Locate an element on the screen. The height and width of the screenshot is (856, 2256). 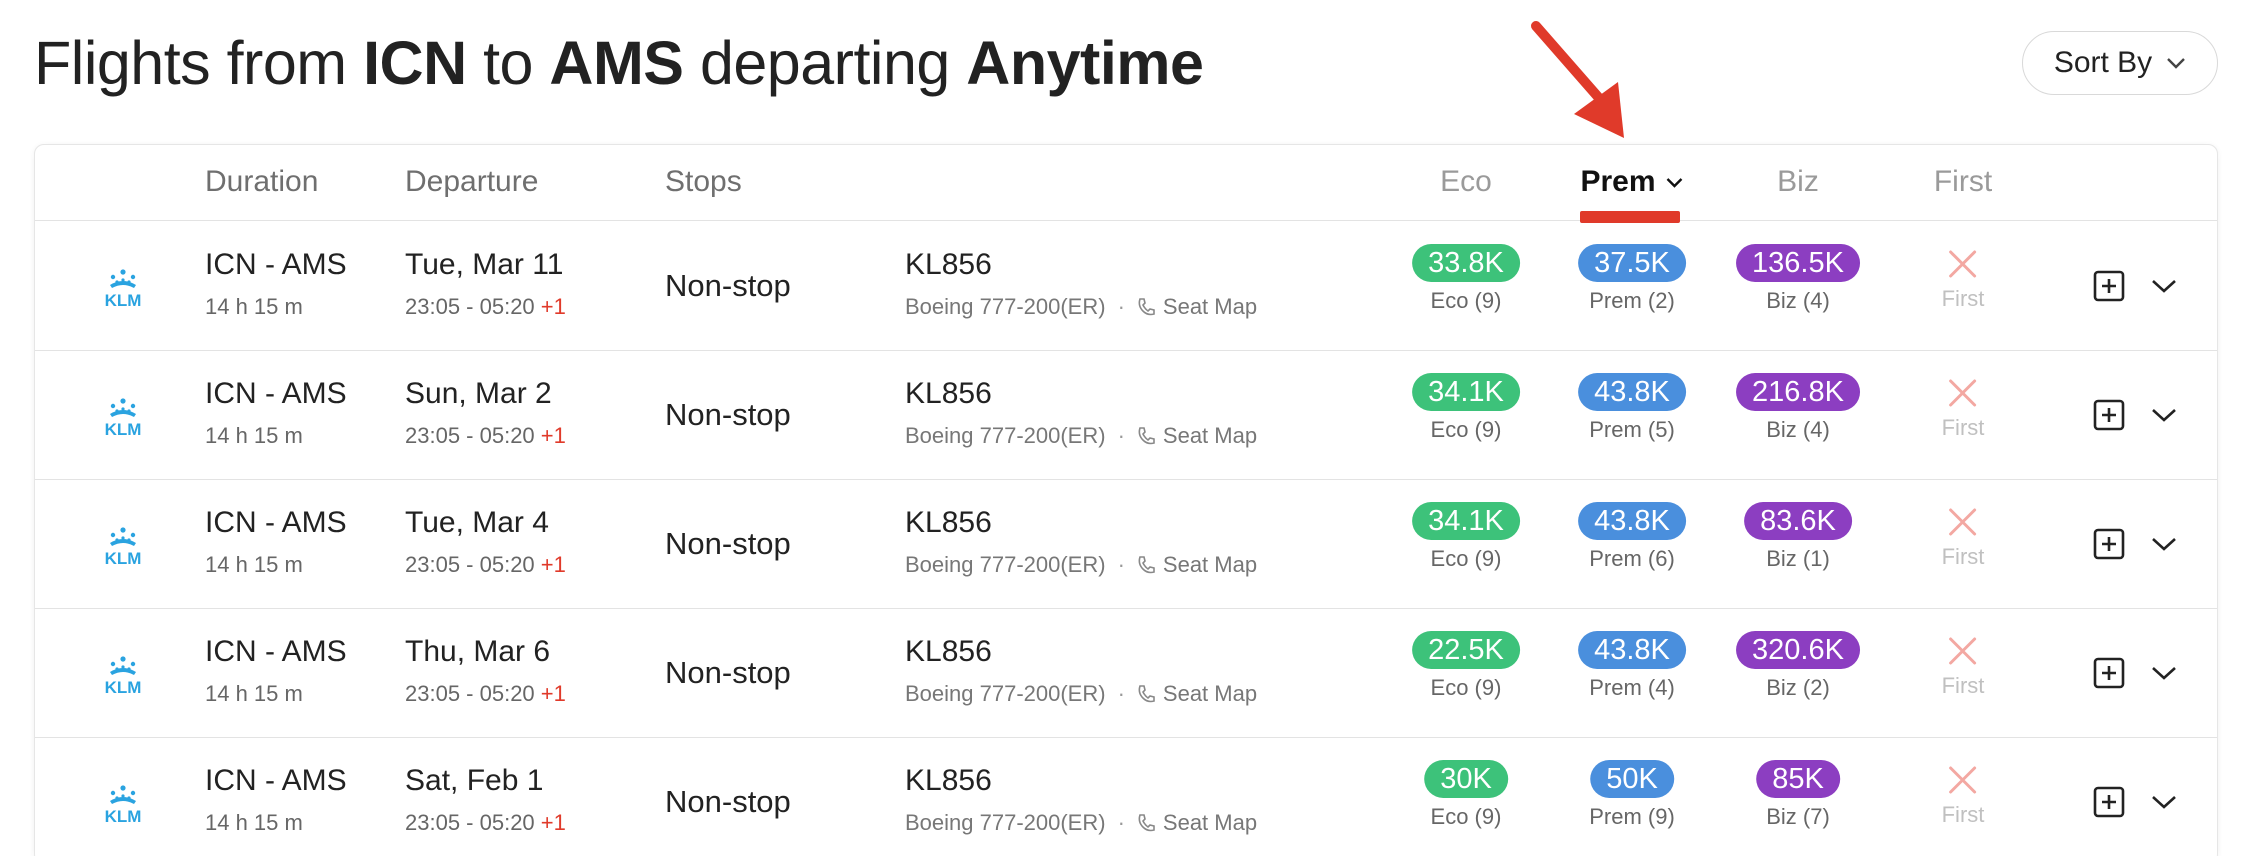
biz-fare: 83.6K Biz (1) is located at coordinates (1798, 537).